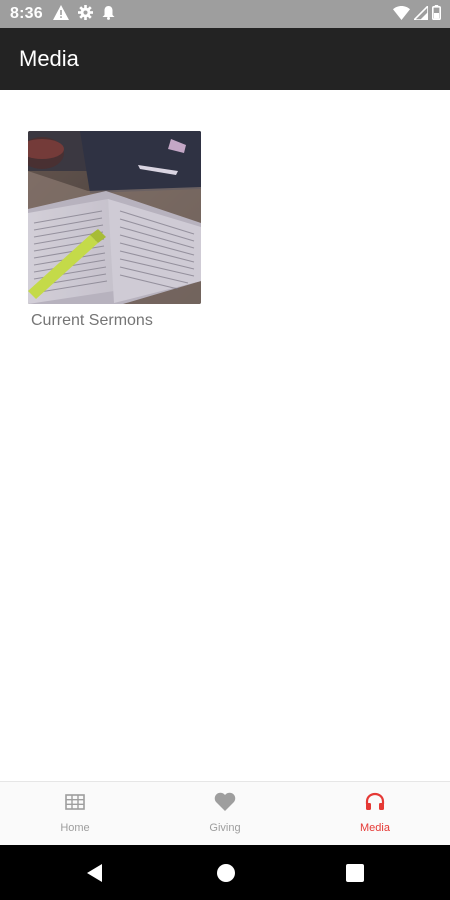 The width and height of the screenshot is (450, 900). What do you see at coordinates (421, 12) in the screenshot?
I see `signal-icon` at bounding box center [421, 12].